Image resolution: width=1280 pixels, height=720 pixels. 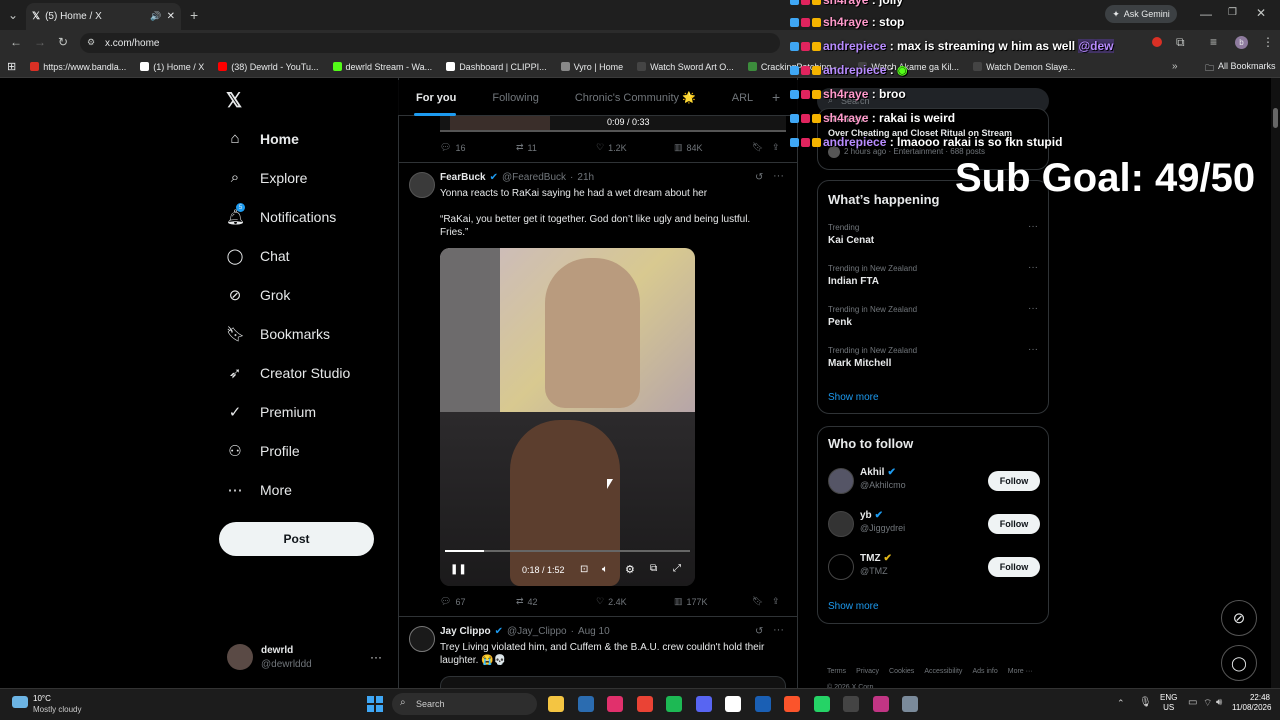 What do you see at coordinates (311, 372) in the screenshot?
I see `sidebar-item-creator-studio: ➶ Creator Studio` at bounding box center [311, 372].